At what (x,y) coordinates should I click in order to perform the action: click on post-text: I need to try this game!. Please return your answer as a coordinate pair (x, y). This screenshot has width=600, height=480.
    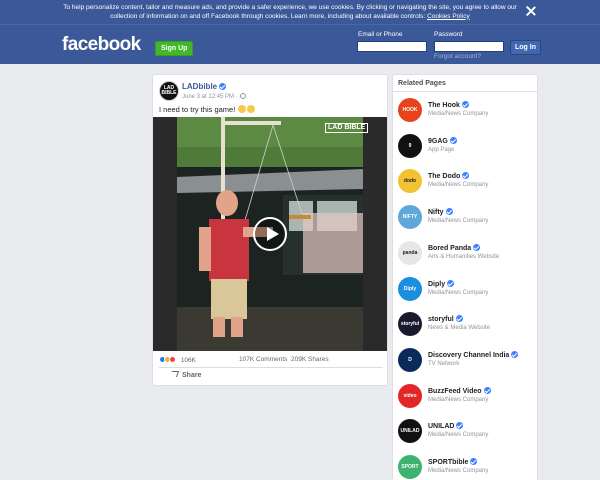
    Looking at the image, I should click on (207, 109).